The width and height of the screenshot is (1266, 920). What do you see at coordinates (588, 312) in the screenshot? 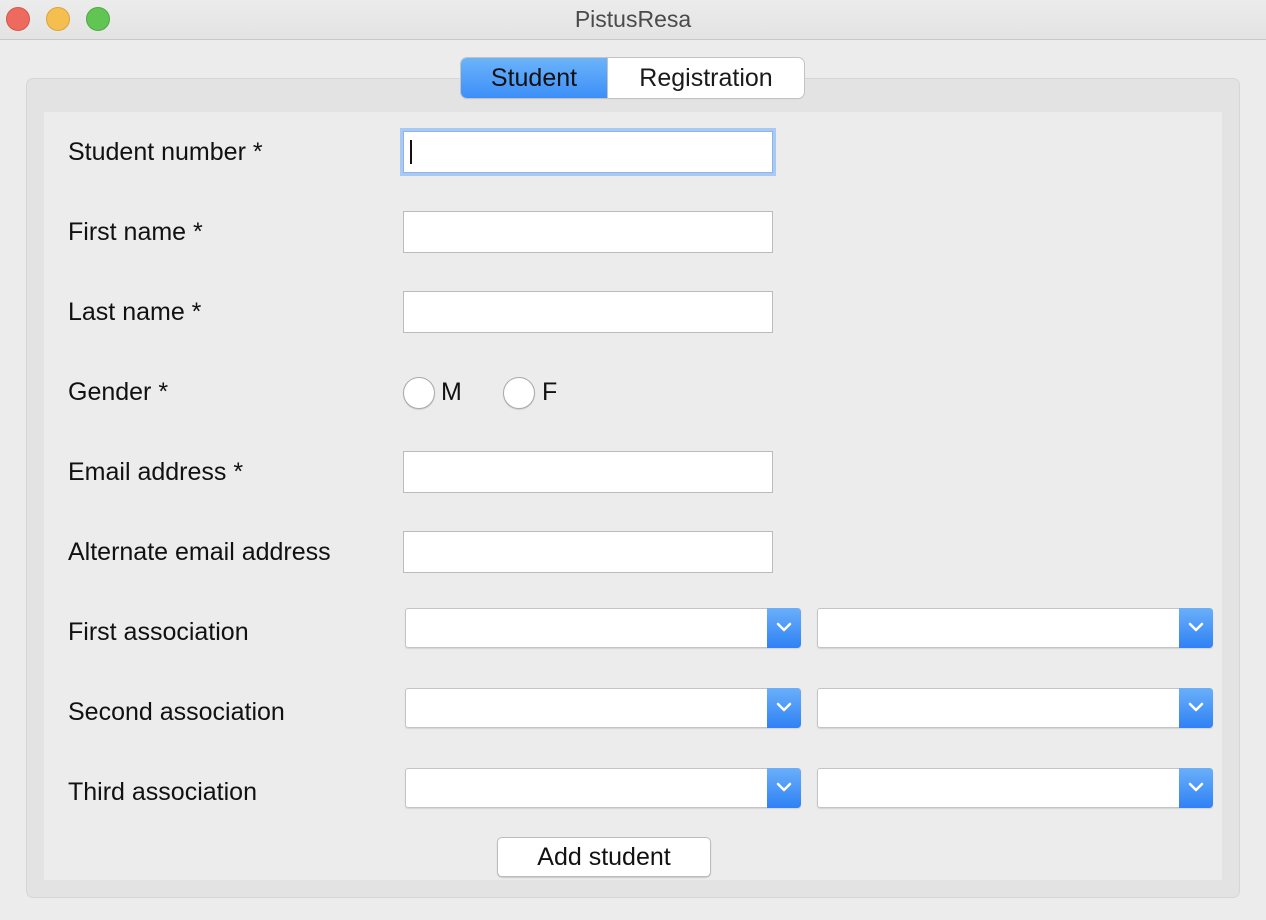
I see `last-name-input` at bounding box center [588, 312].